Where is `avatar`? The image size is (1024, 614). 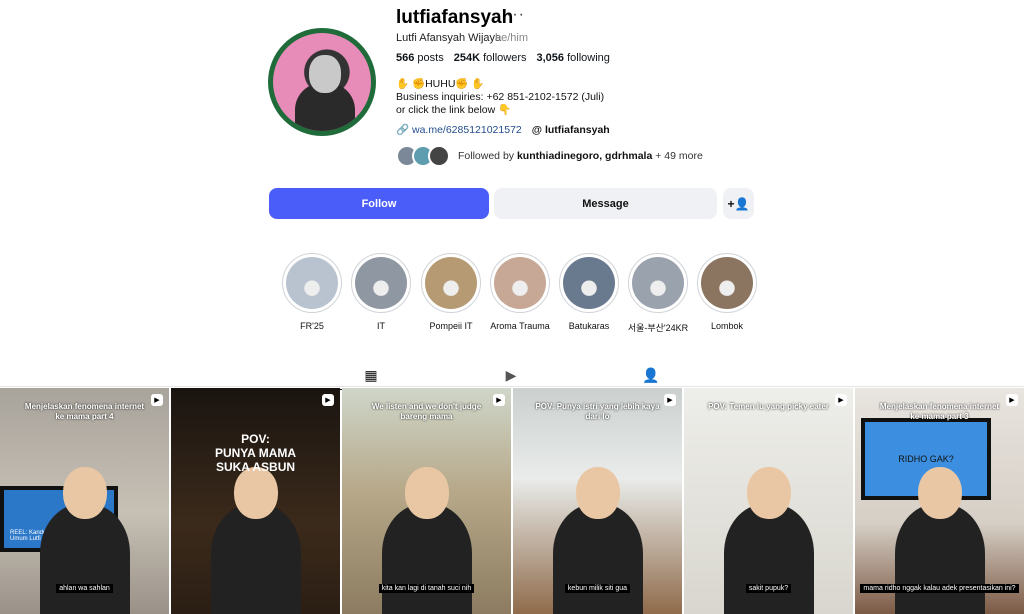
avatar is located at coordinates (439, 156).